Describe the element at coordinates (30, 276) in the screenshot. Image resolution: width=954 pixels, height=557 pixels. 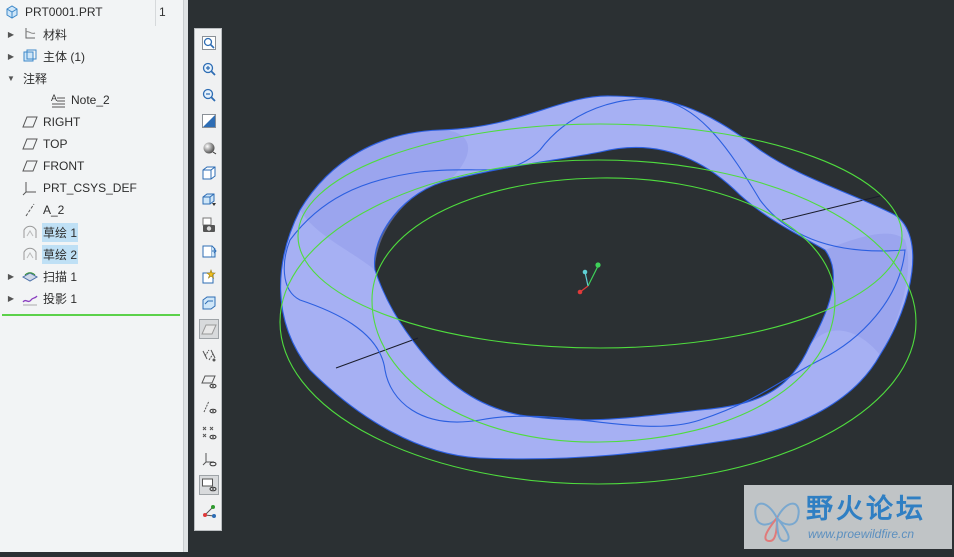
I see `sweep-icon` at that location.